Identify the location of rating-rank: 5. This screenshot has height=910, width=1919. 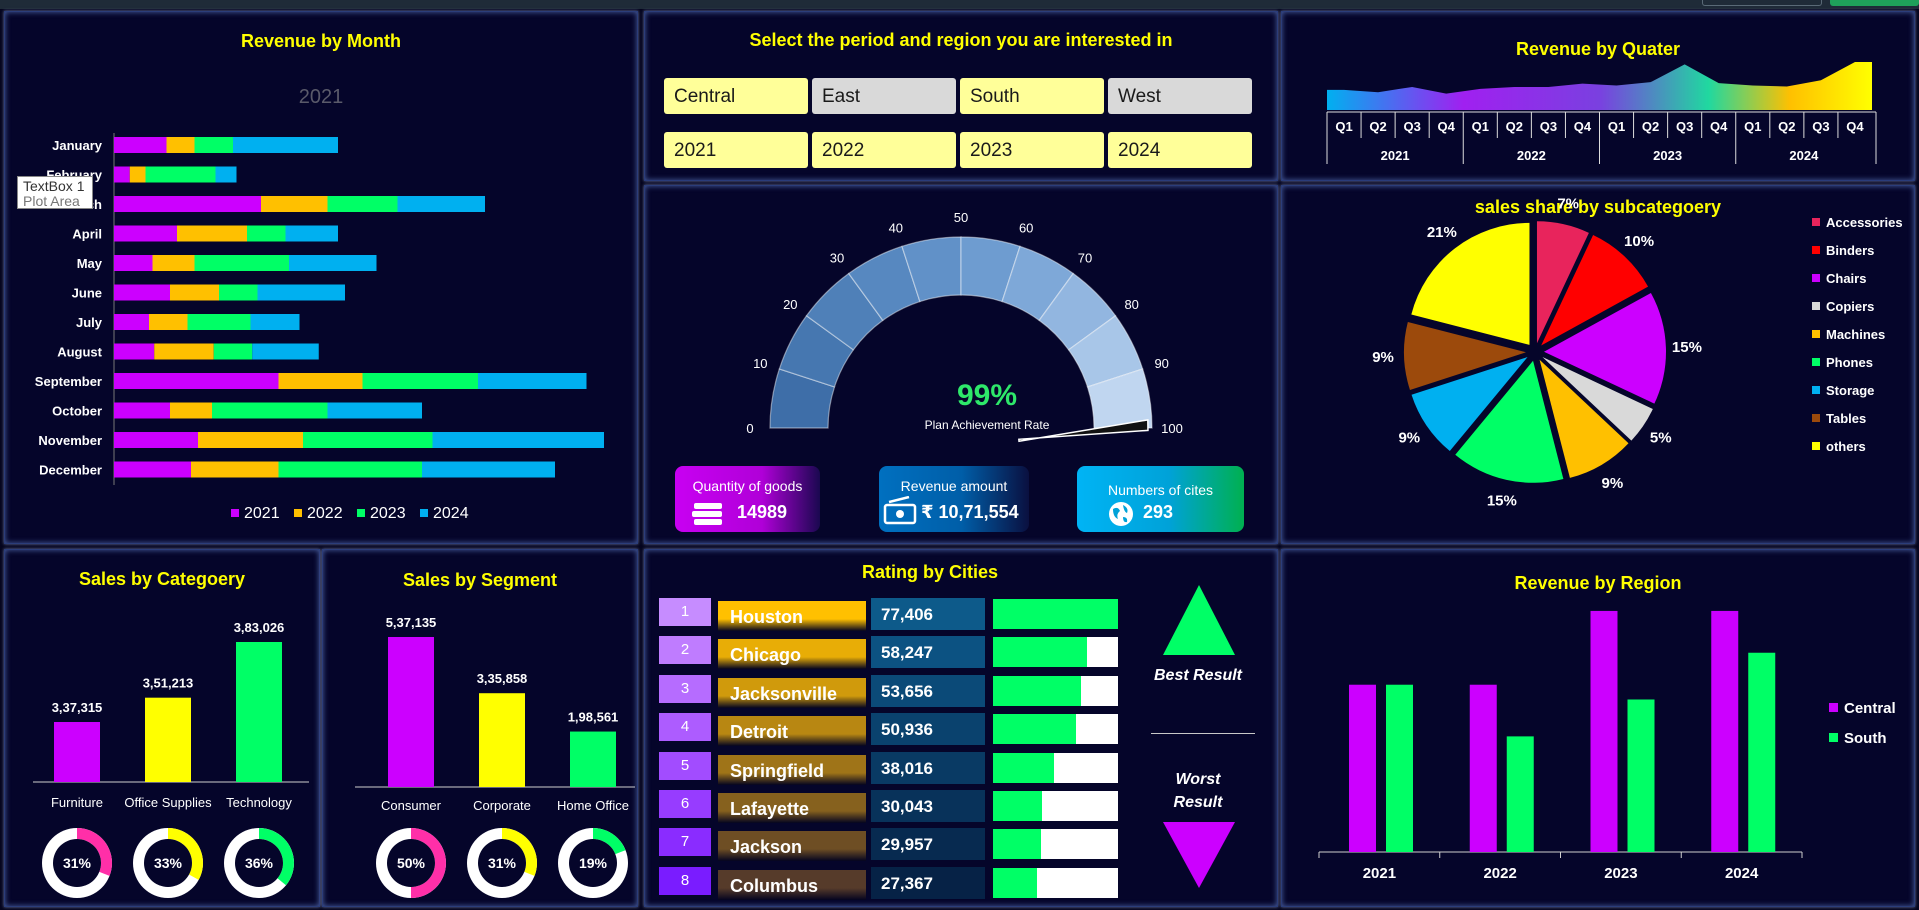
(685, 765).